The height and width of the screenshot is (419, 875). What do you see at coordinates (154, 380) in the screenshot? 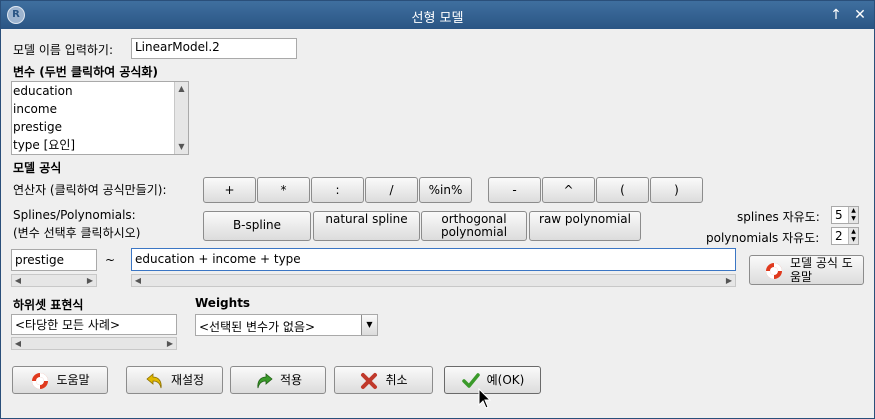
I see `undo-arrow-icon` at bounding box center [154, 380].